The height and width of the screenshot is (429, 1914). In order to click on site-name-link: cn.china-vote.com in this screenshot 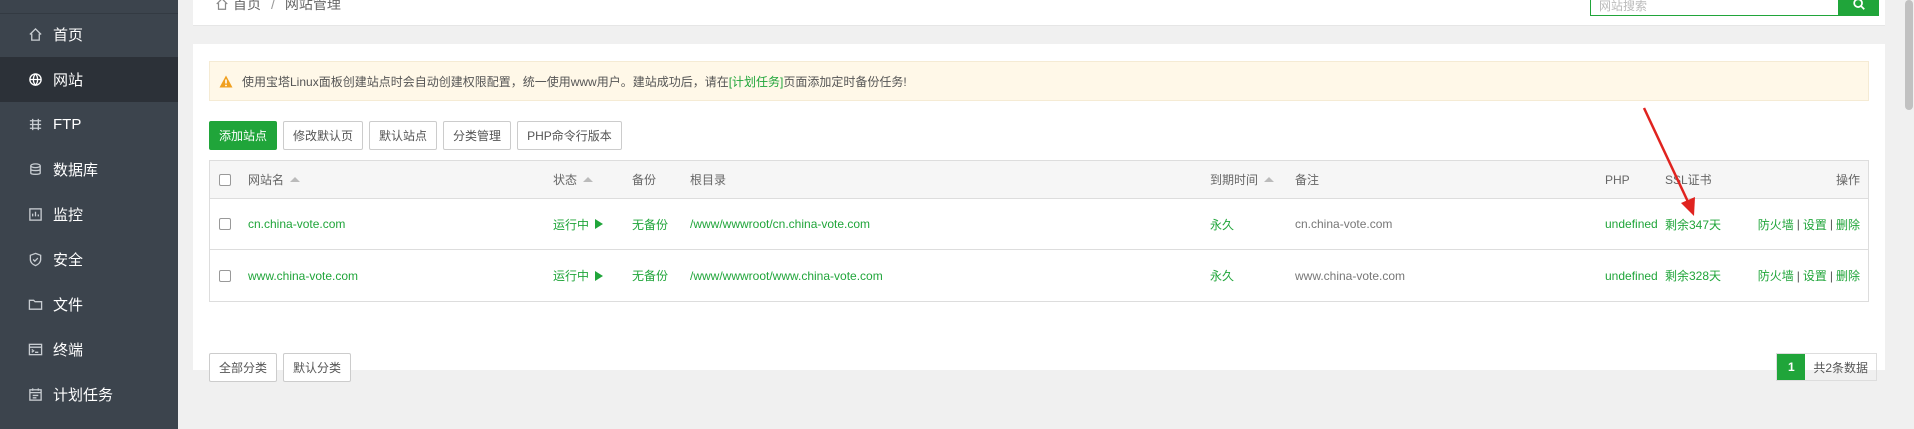, I will do `click(296, 224)`.